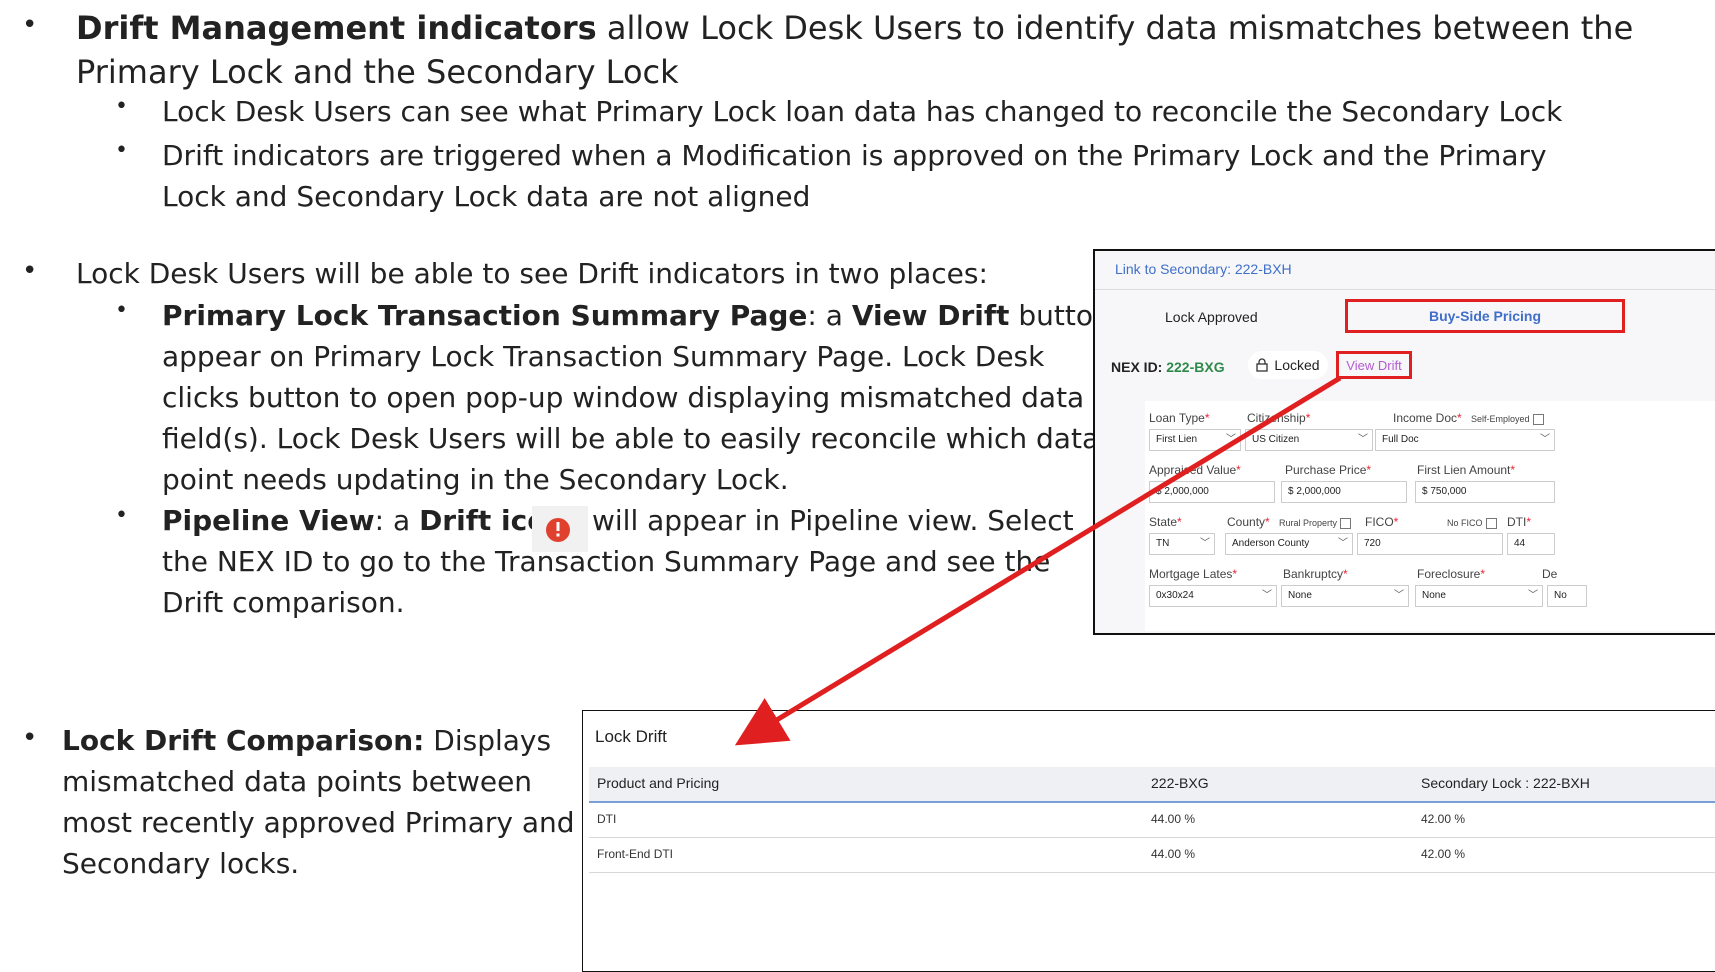  What do you see at coordinates (1430, 544) in the screenshot?
I see `fico-input: 720` at bounding box center [1430, 544].